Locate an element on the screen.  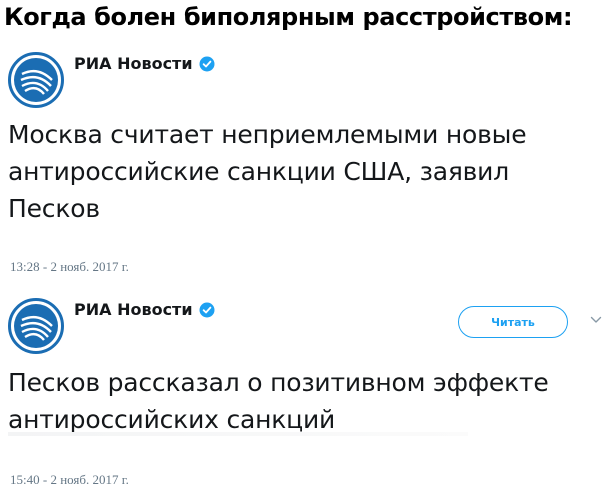
tweet-timestamp: 15:40 - 2 нояб. 2017 г. is located at coordinates (69, 480).